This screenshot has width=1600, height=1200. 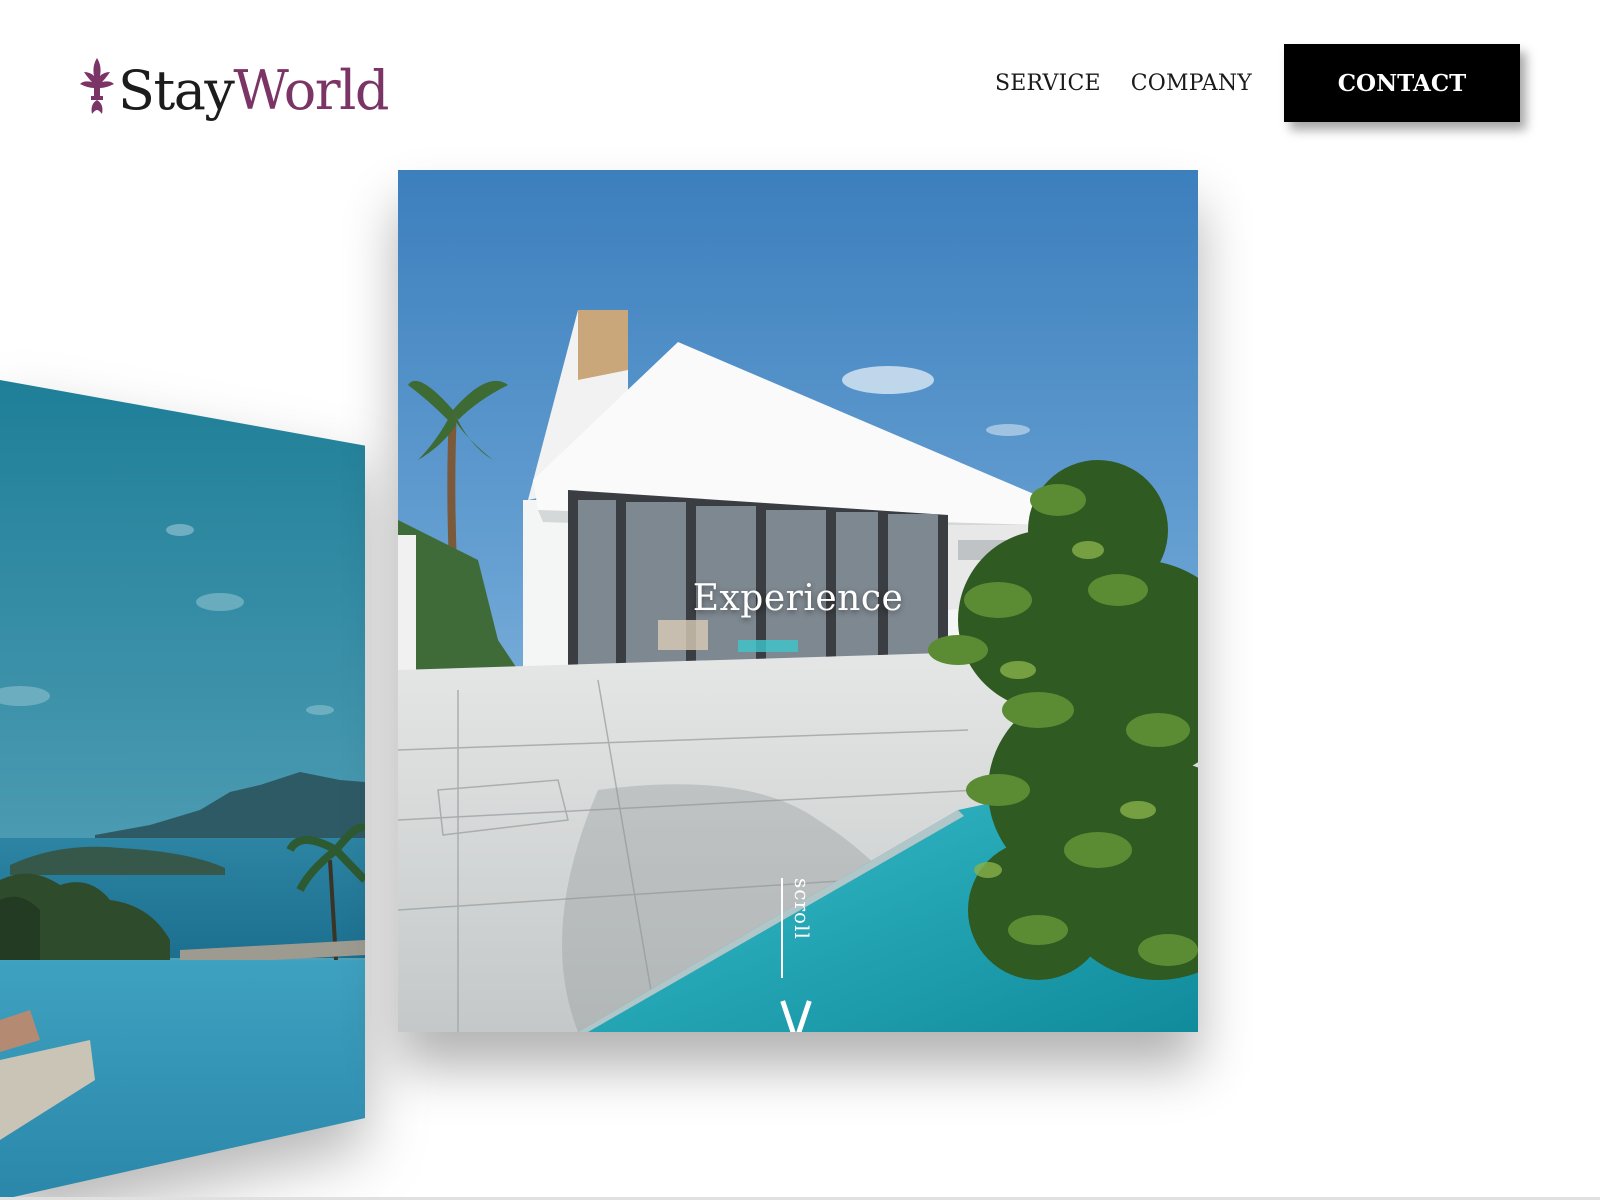 What do you see at coordinates (97, 86) in the screenshot?
I see `fleur-icon` at bounding box center [97, 86].